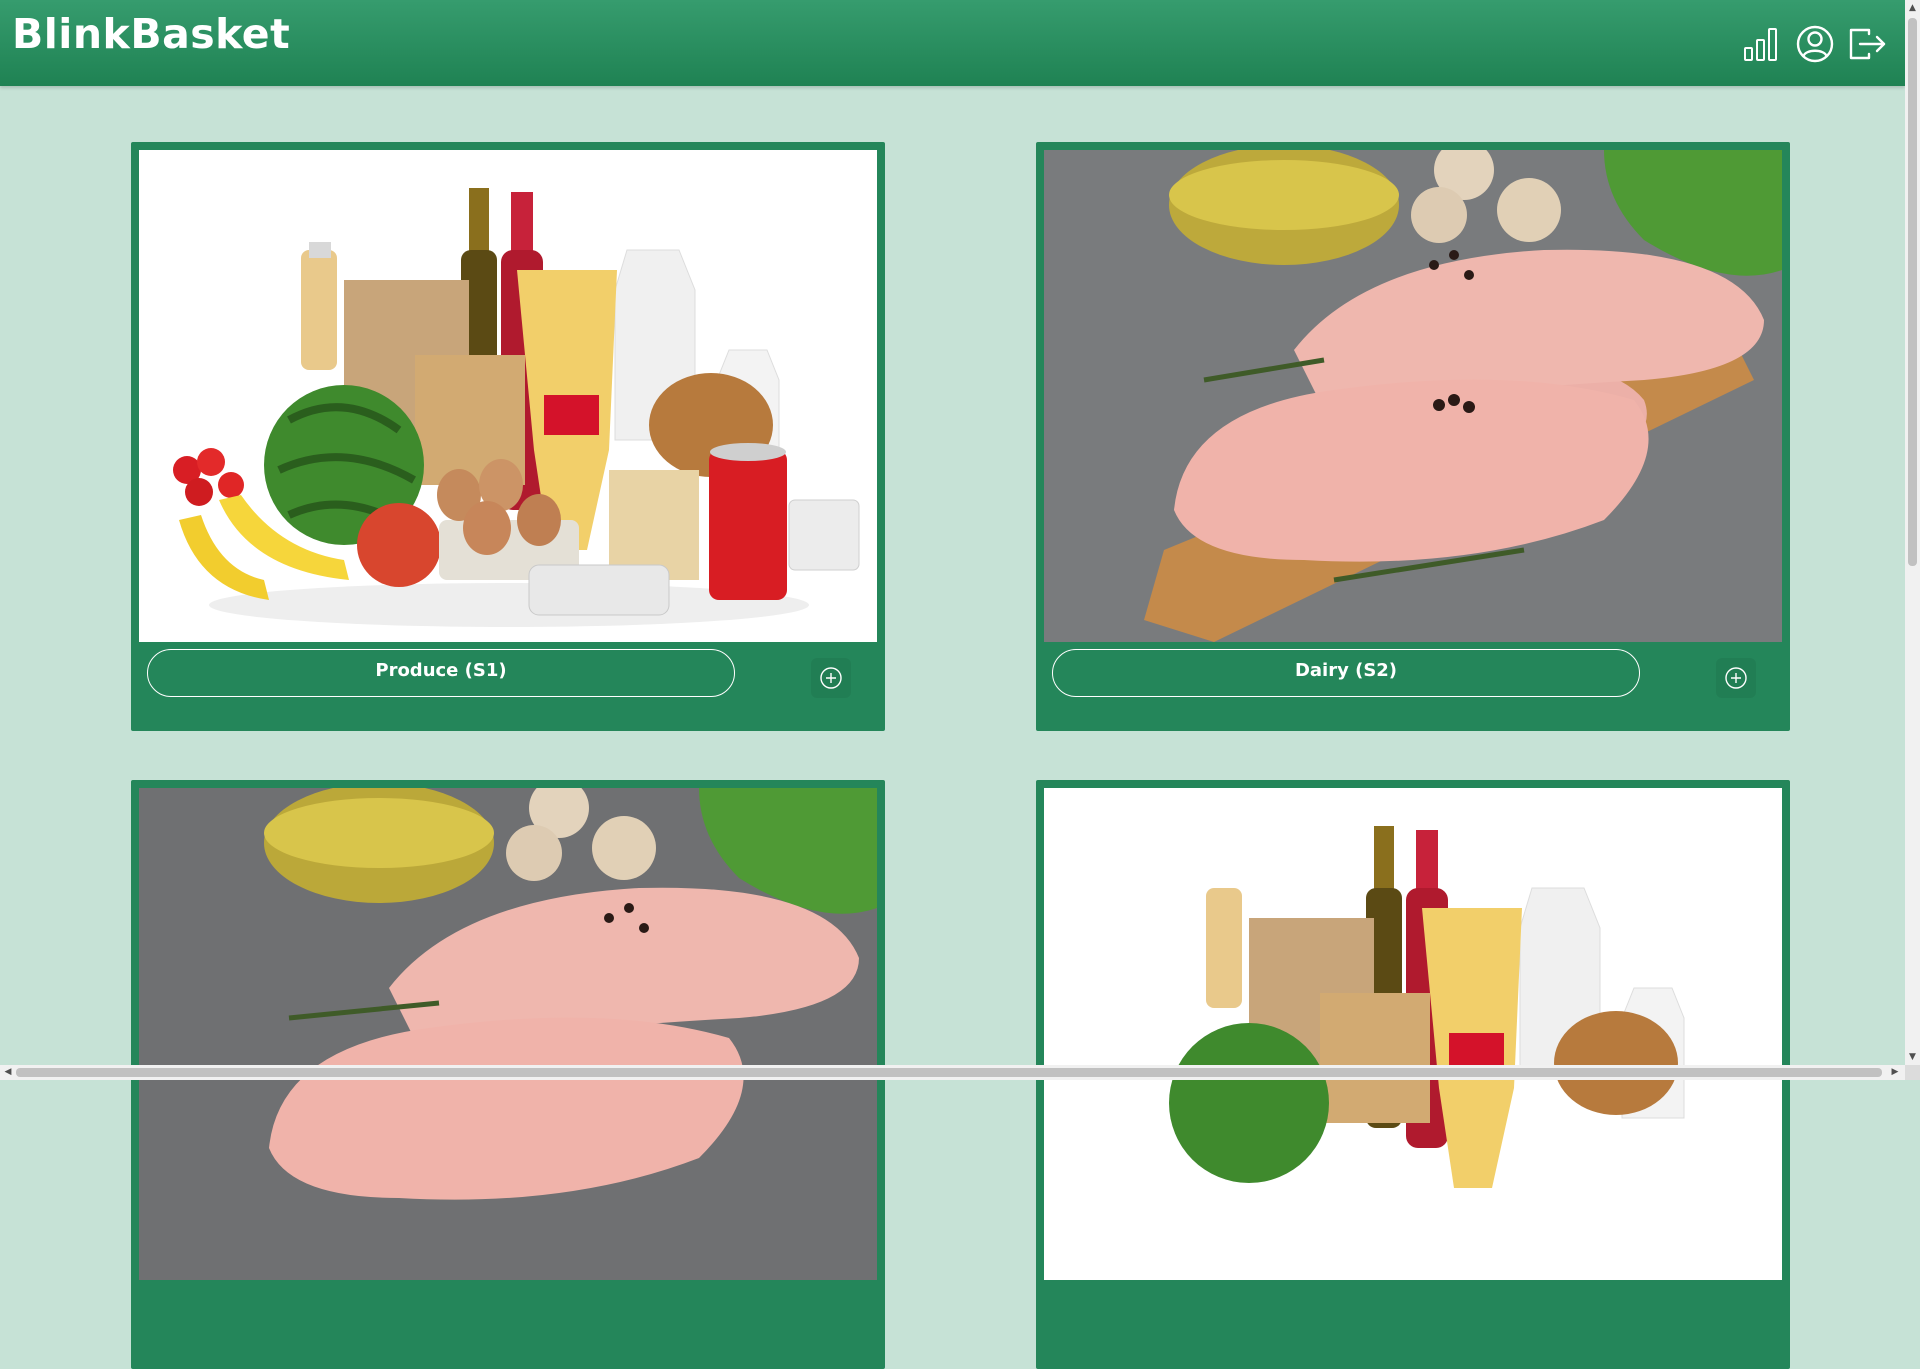 This screenshot has width=1920, height=1369. What do you see at coordinates (1761, 44) in the screenshot?
I see `bar-chart-icon` at bounding box center [1761, 44].